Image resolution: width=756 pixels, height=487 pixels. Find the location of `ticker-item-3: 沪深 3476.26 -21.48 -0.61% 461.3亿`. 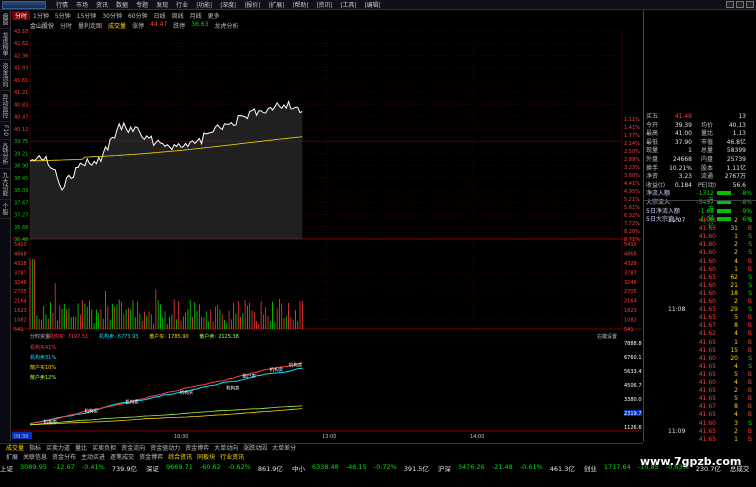

ticker-item-3: 沪深 3476.26 -21.48 -0.61% 461.3亿 is located at coordinates (508, 468).